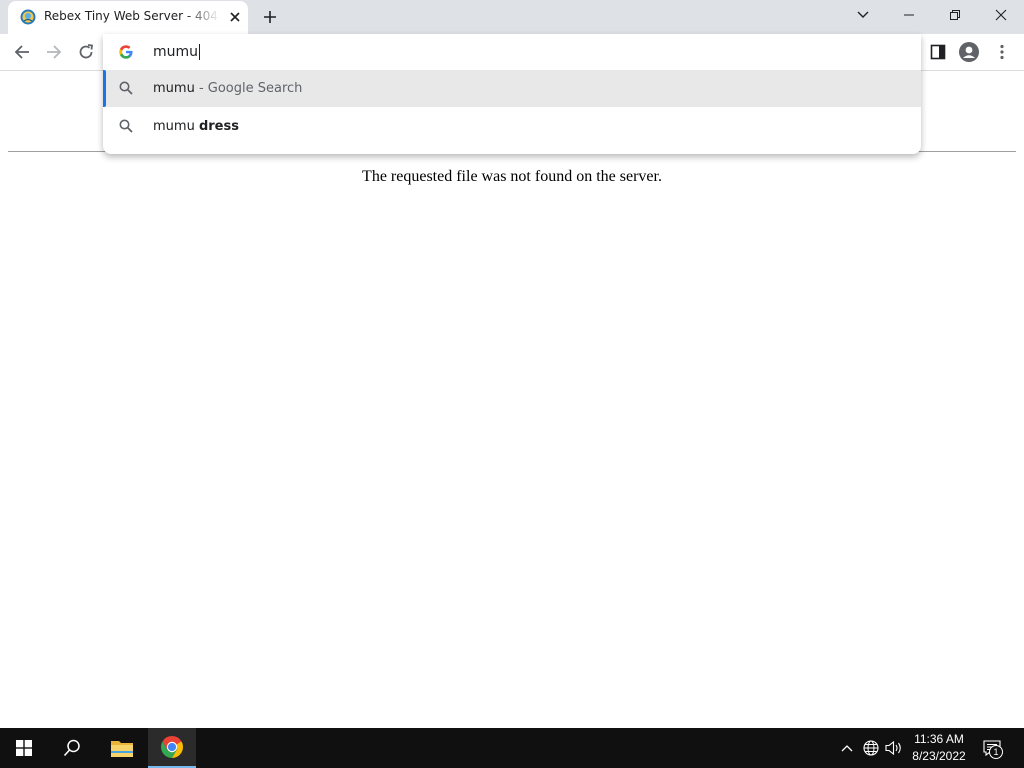 The width and height of the screenshot is (1024, 768). I want to click on taskbar: 11:36 AM 8/23/2022, so click(512, 748).